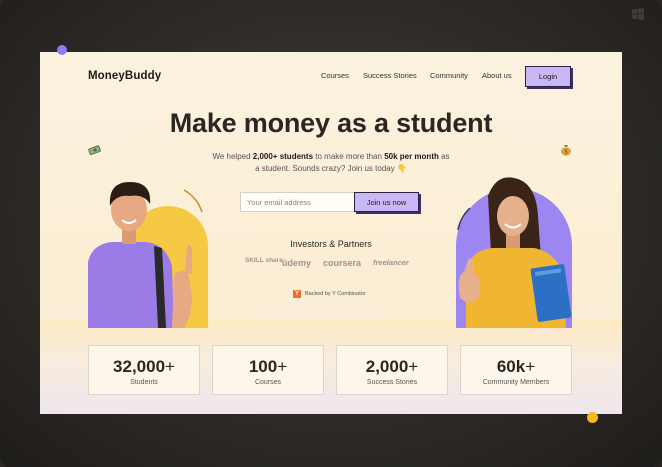 This screenshot has width=662, height=467. What do you see at coordinates (548, 76) in the screenshot?
I see `login-button: Login` at bounding box center [548, 76].